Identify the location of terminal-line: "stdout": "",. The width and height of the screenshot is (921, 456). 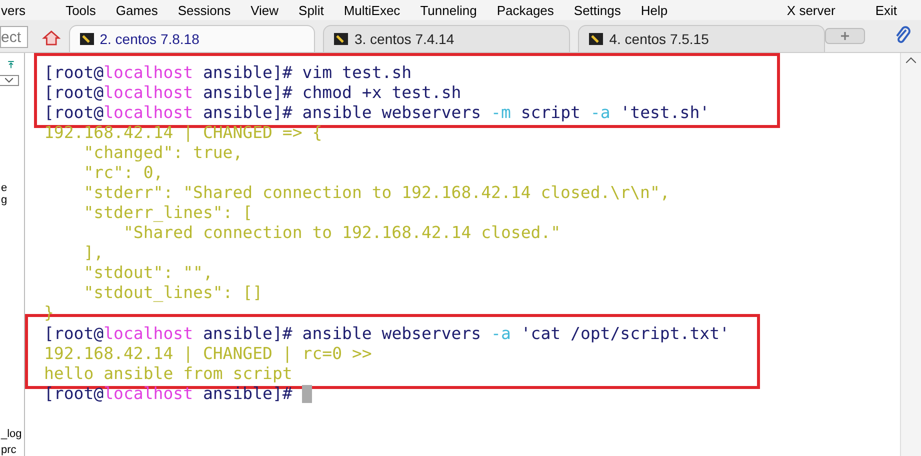
(148, 273).